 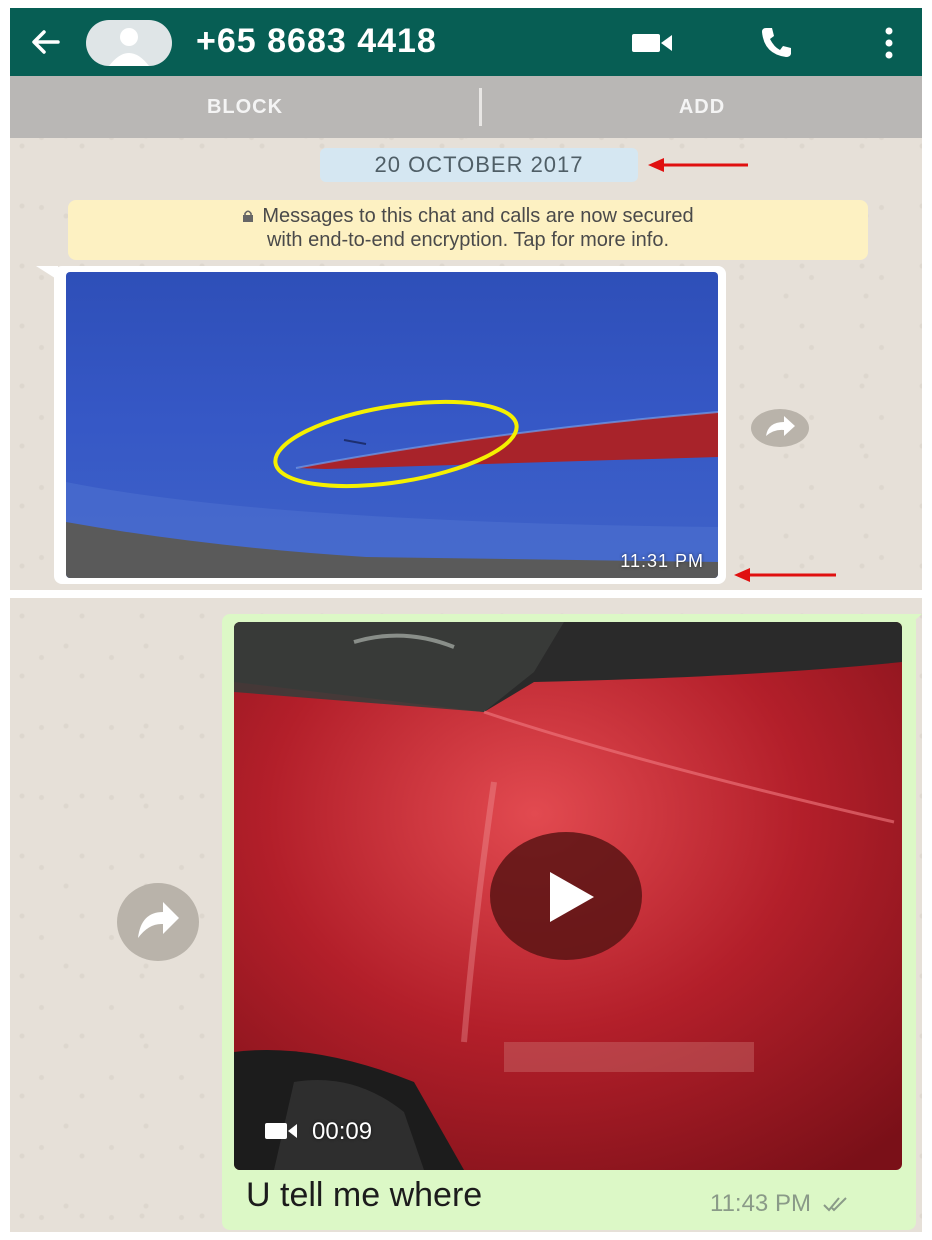 What do you see at coordinates (698, 165) in the screenshot?
I see `annotation-arrow-date` at bounding box center [698, 165].